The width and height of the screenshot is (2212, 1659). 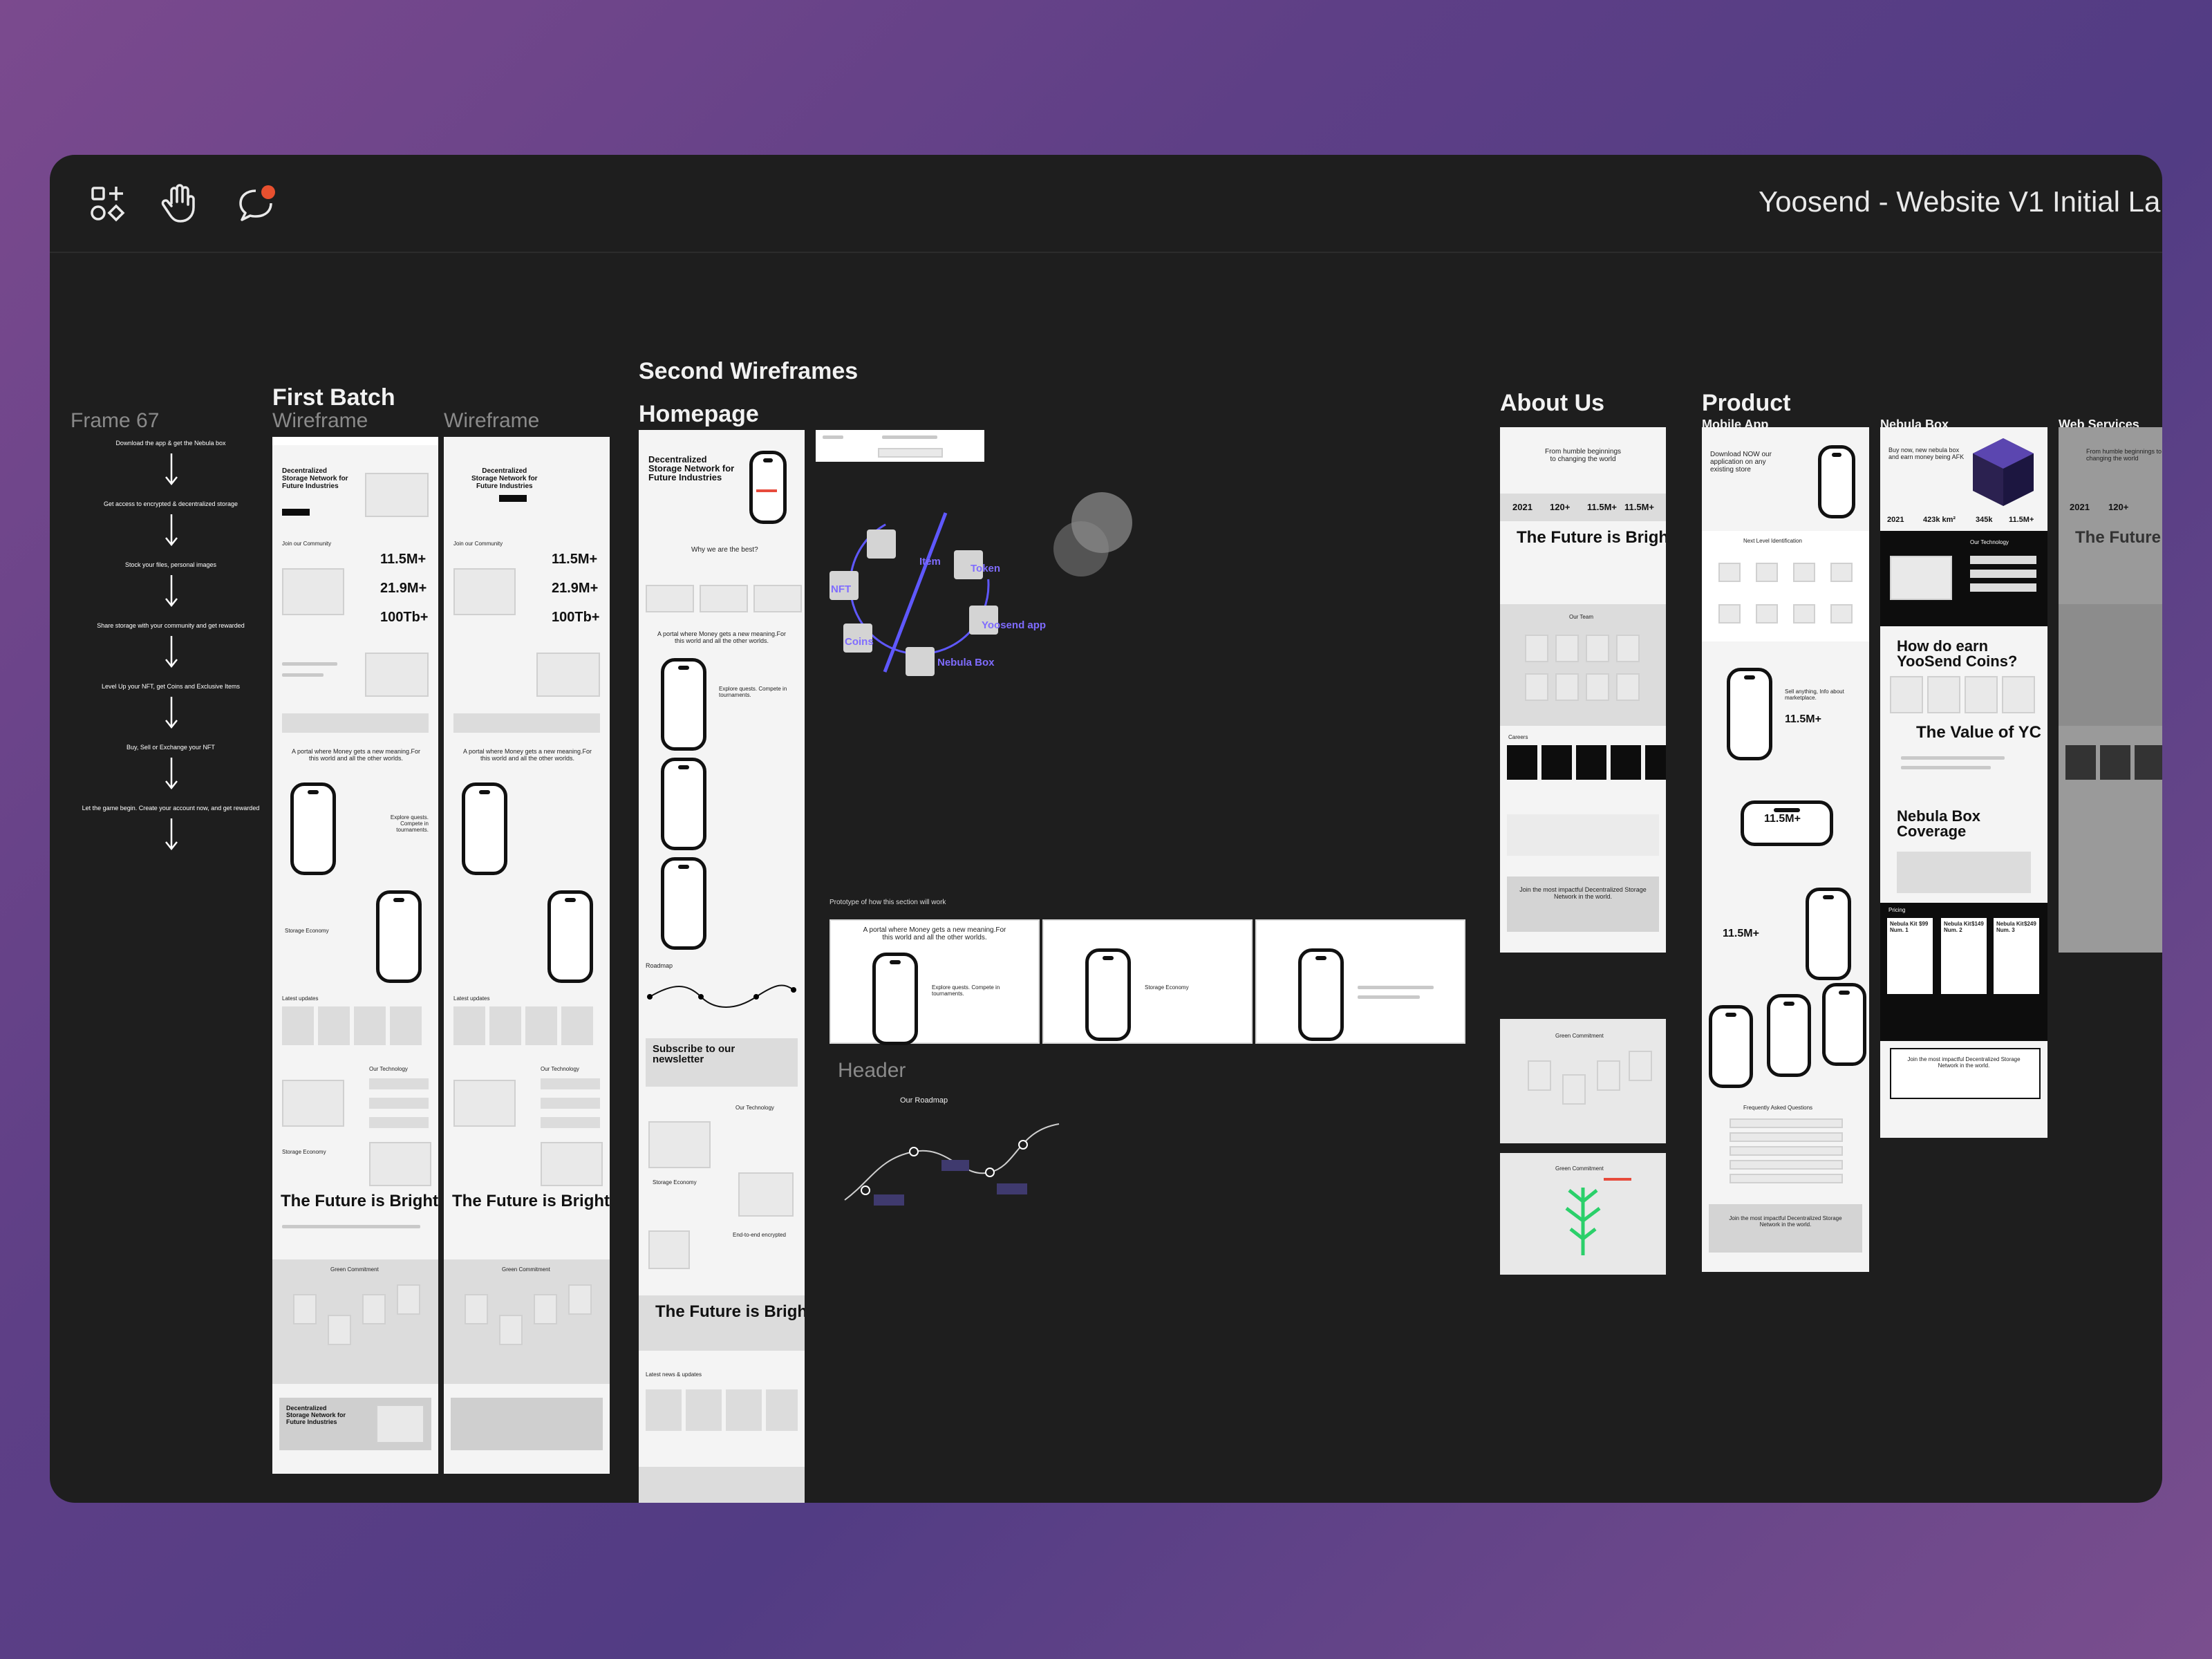 What do you see at coordinates (1960, 201) in the screenshot?
I see `document-title: Yoosend - Website V1 Initial La` at bounding box center [1960, 201].